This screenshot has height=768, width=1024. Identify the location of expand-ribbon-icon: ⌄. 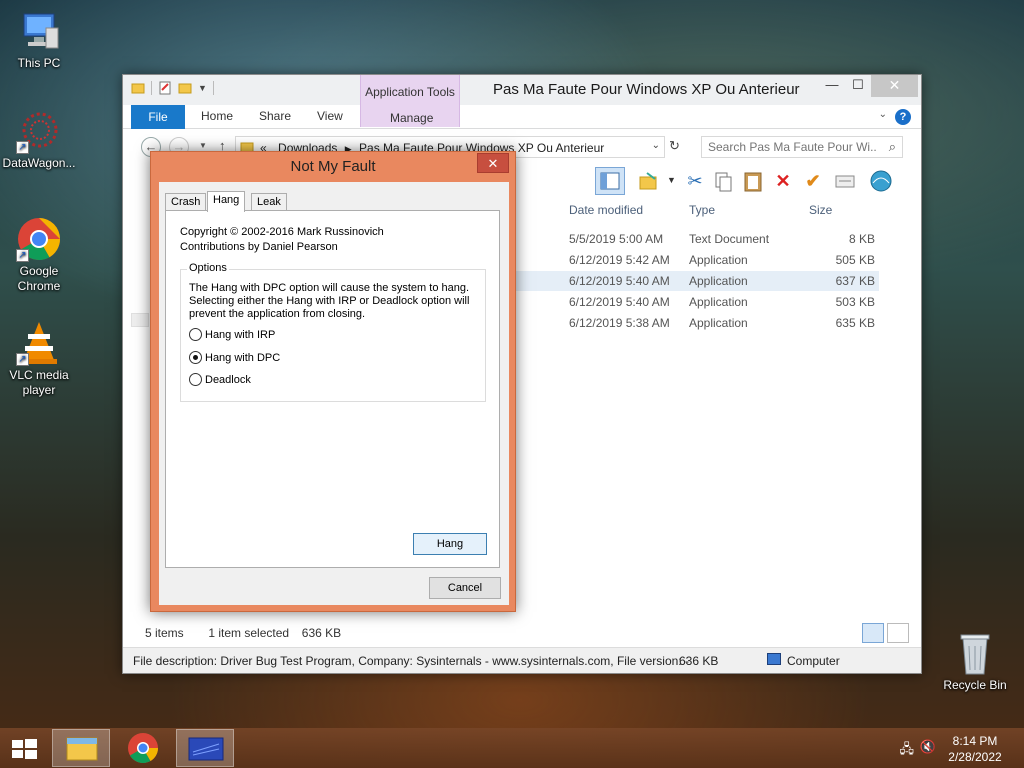
(883, 114).